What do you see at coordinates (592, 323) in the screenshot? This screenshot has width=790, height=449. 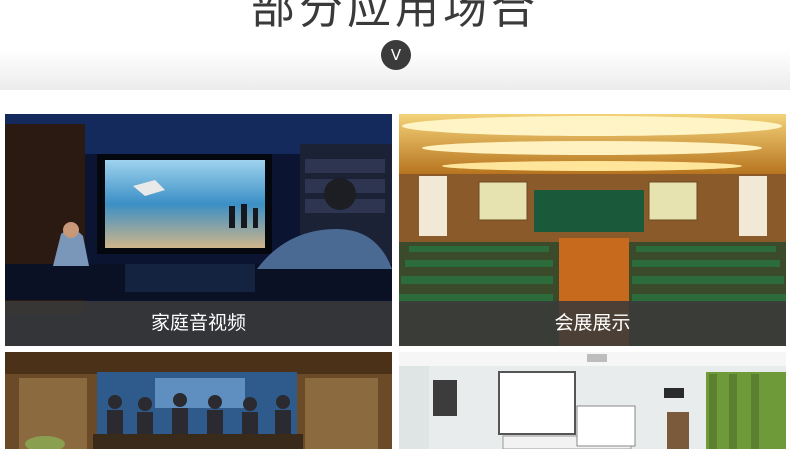 I see `scene-caption: 会展展示` at bounding box center [592, 323].